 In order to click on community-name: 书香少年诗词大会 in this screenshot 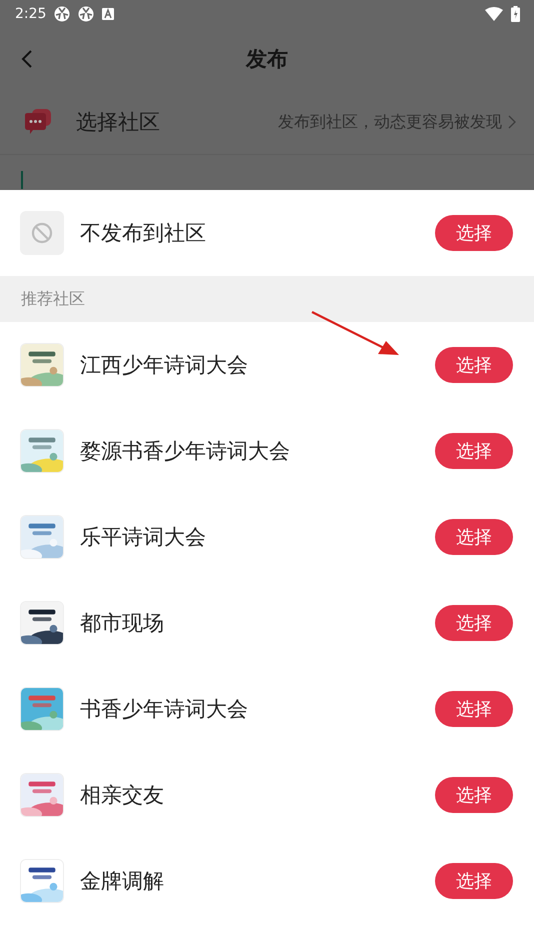, I will do `click(164, 709)`.